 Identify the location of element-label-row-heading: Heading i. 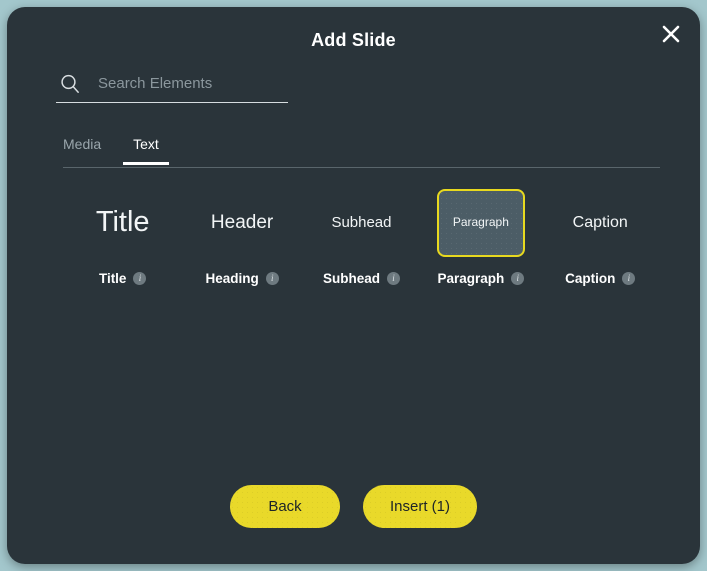
(242, 278).